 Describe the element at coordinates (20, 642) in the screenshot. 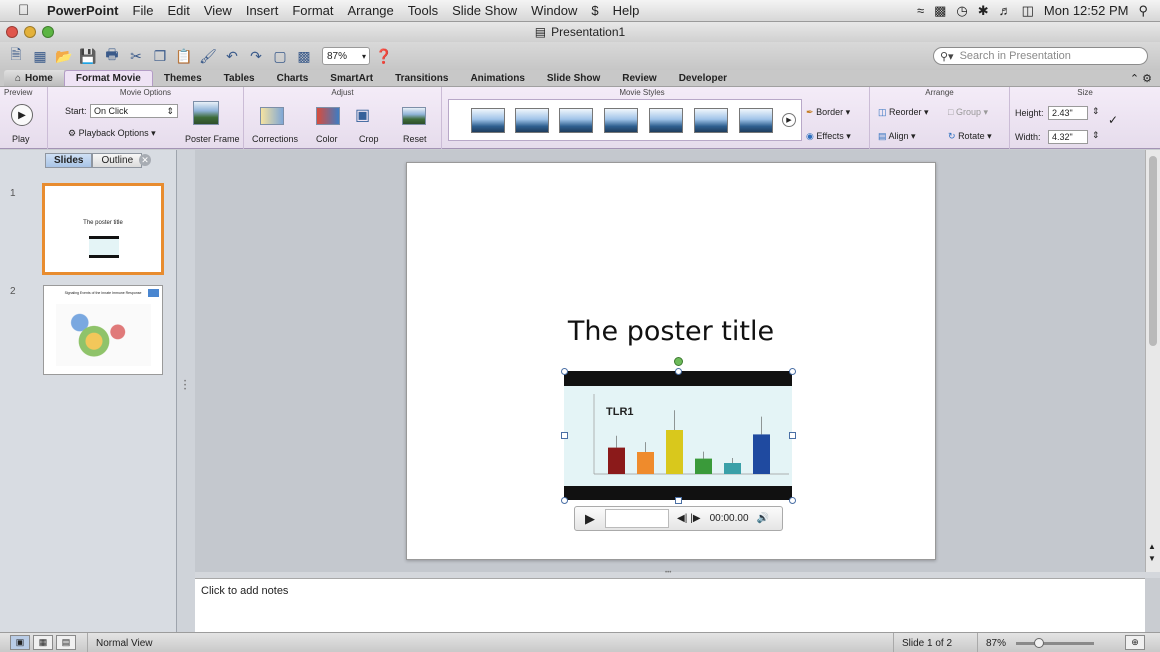

I see `normal-view-icon: ▣` at that location.